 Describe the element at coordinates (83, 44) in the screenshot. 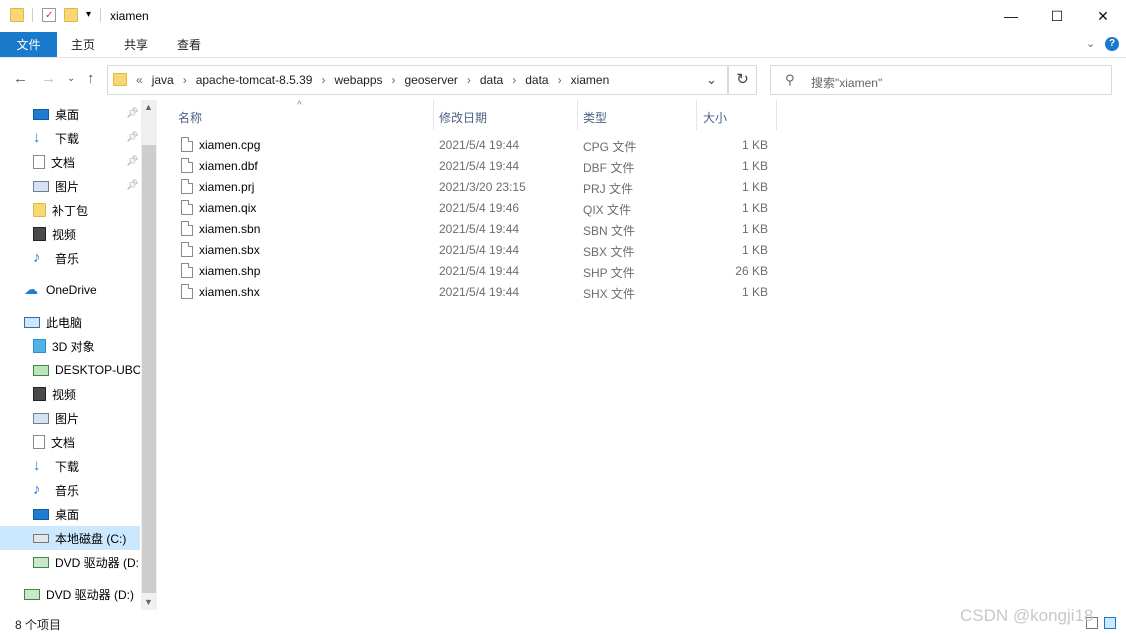

I see `tab-home: 主页` at that location.